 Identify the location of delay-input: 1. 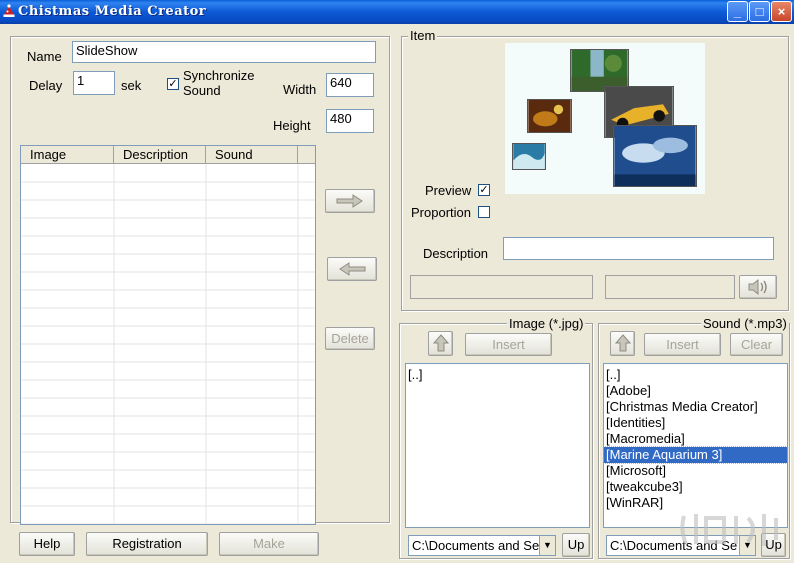
(94, 83).